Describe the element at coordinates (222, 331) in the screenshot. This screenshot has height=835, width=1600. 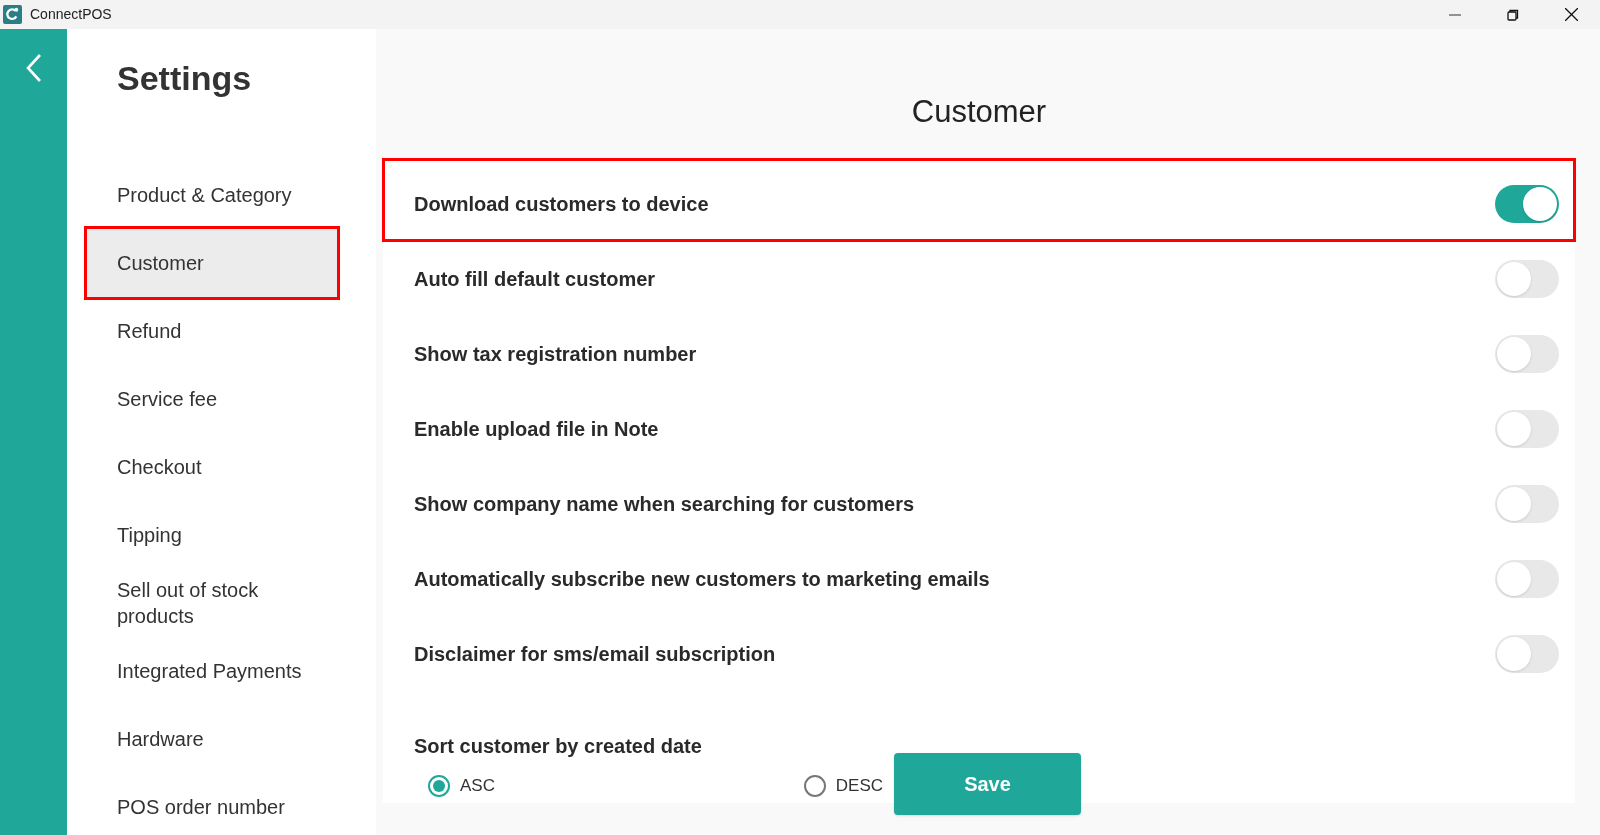
I see `sidebar-item: Refund` at that location.